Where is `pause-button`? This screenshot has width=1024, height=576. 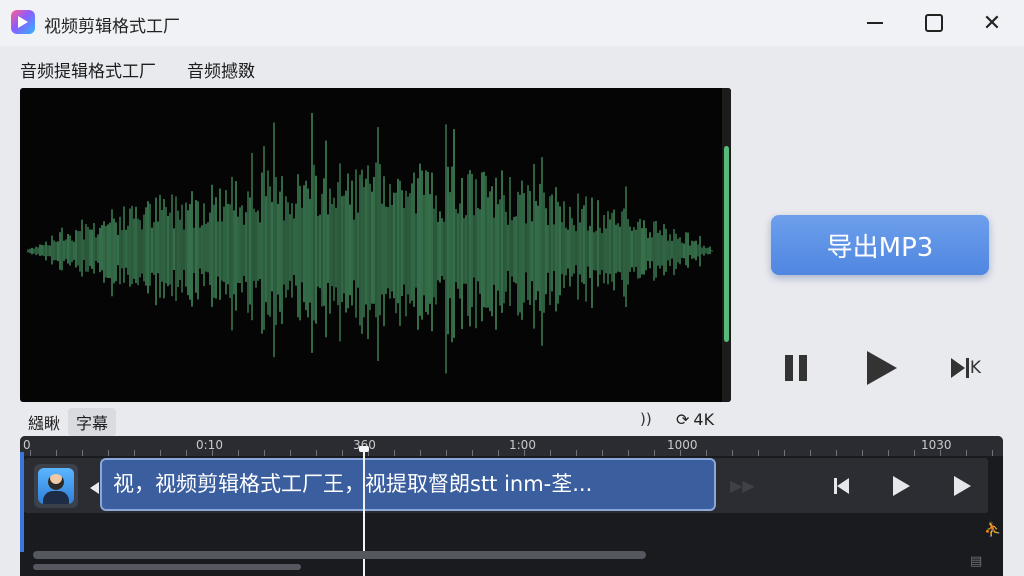 pause-button is located at coordinates (796, 368).